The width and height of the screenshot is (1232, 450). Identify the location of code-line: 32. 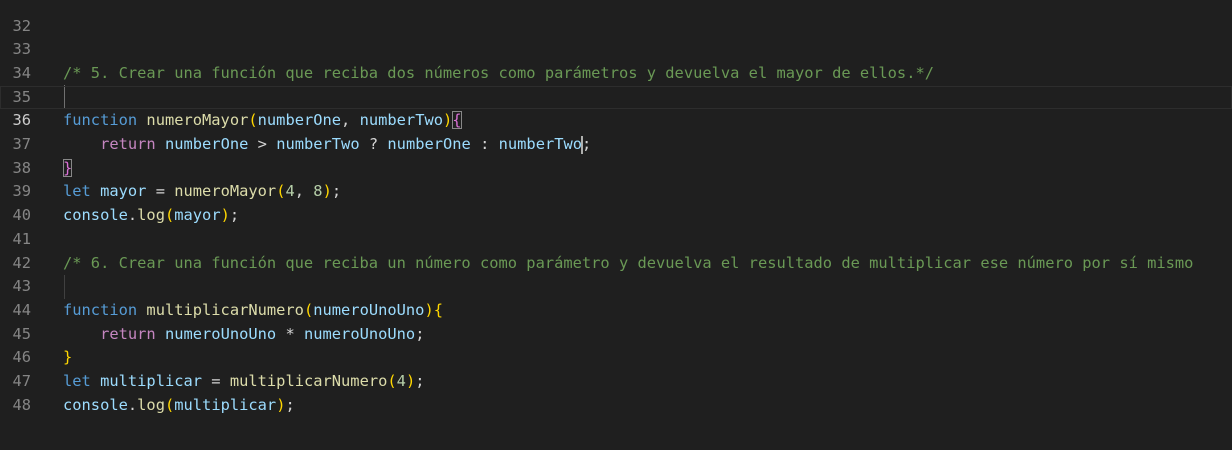
(616, 17).